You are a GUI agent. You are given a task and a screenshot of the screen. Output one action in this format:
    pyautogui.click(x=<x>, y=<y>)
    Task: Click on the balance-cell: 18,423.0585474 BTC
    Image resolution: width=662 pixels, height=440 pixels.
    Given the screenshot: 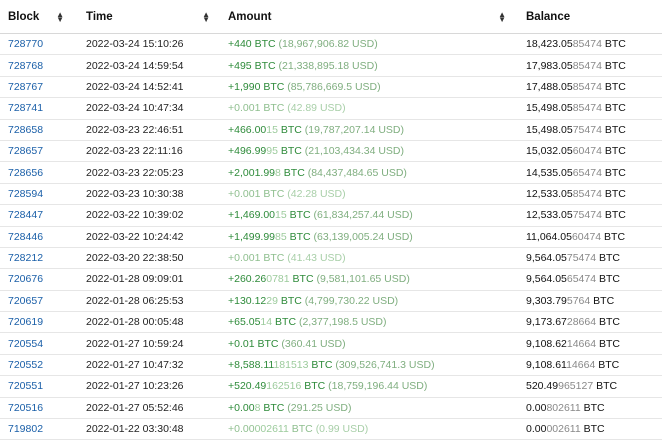 What is the action you would take?
    pyautogui.click(x=590, y=44)
    